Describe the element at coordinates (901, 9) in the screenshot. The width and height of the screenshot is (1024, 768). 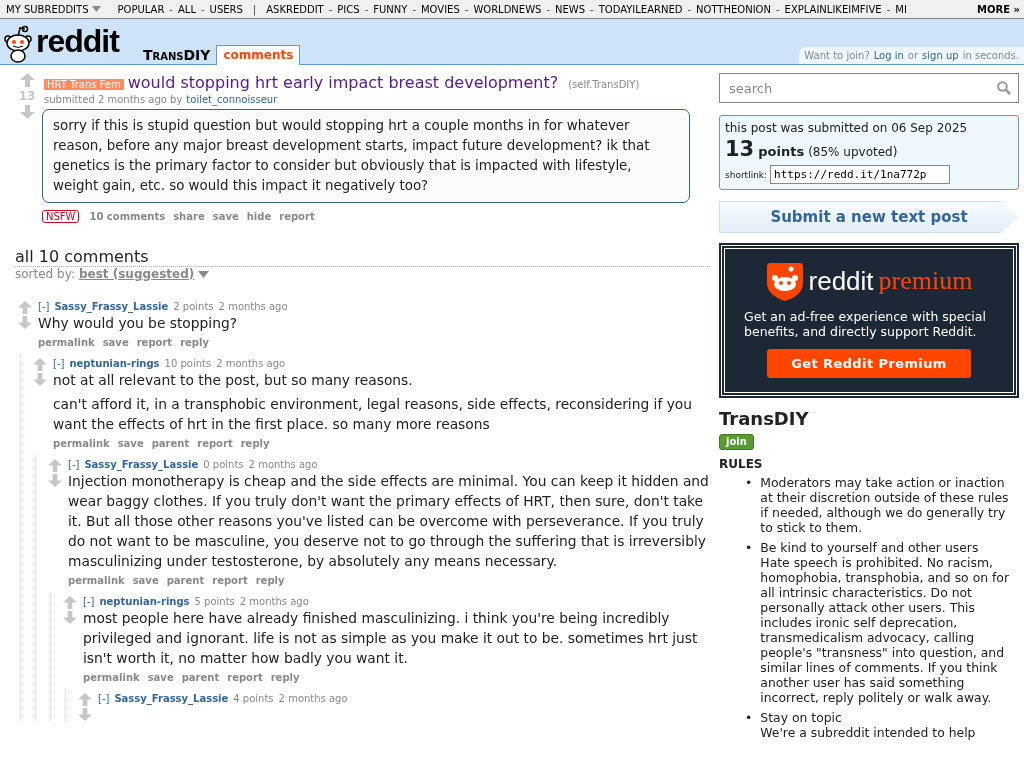
I see `subreddit-link: MI` at that location.